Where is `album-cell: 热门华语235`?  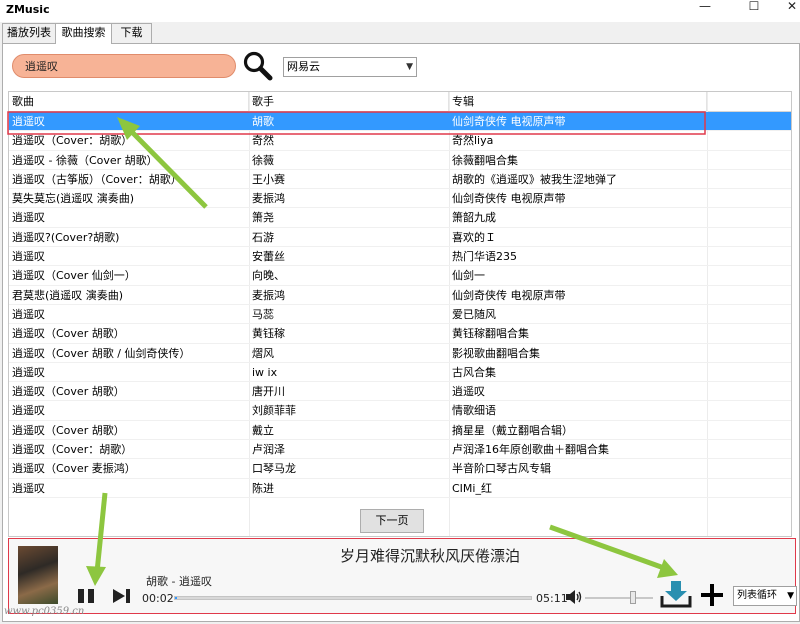
album-cell: 热门华语235 is located at coordinates (484, 257).